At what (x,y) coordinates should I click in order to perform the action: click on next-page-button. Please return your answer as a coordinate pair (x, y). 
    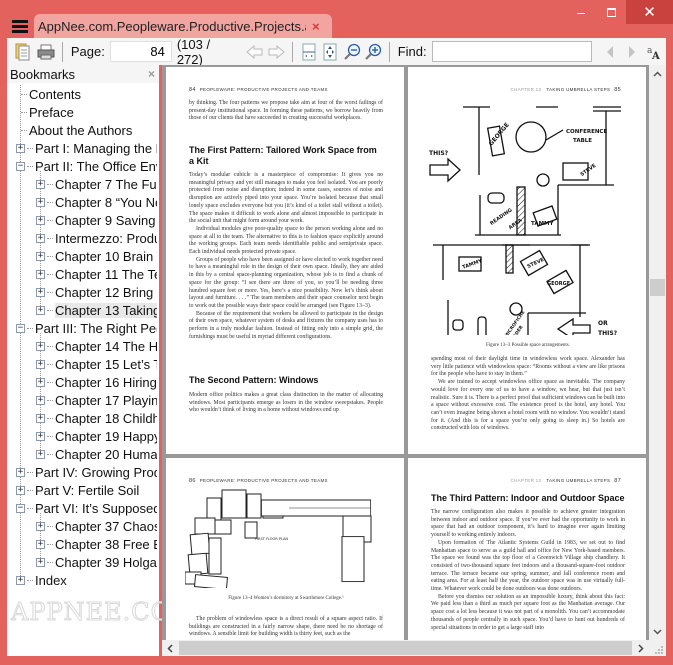
    Looking at the image, I should click on (276, 52).